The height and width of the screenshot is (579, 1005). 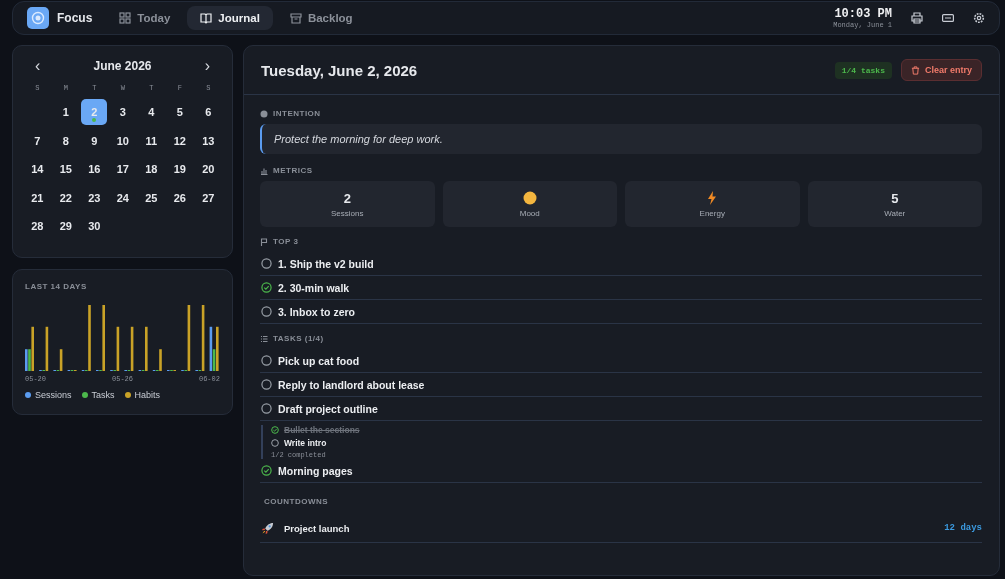 I want to click on calendar-day: 14, so click(x=37, y=169).